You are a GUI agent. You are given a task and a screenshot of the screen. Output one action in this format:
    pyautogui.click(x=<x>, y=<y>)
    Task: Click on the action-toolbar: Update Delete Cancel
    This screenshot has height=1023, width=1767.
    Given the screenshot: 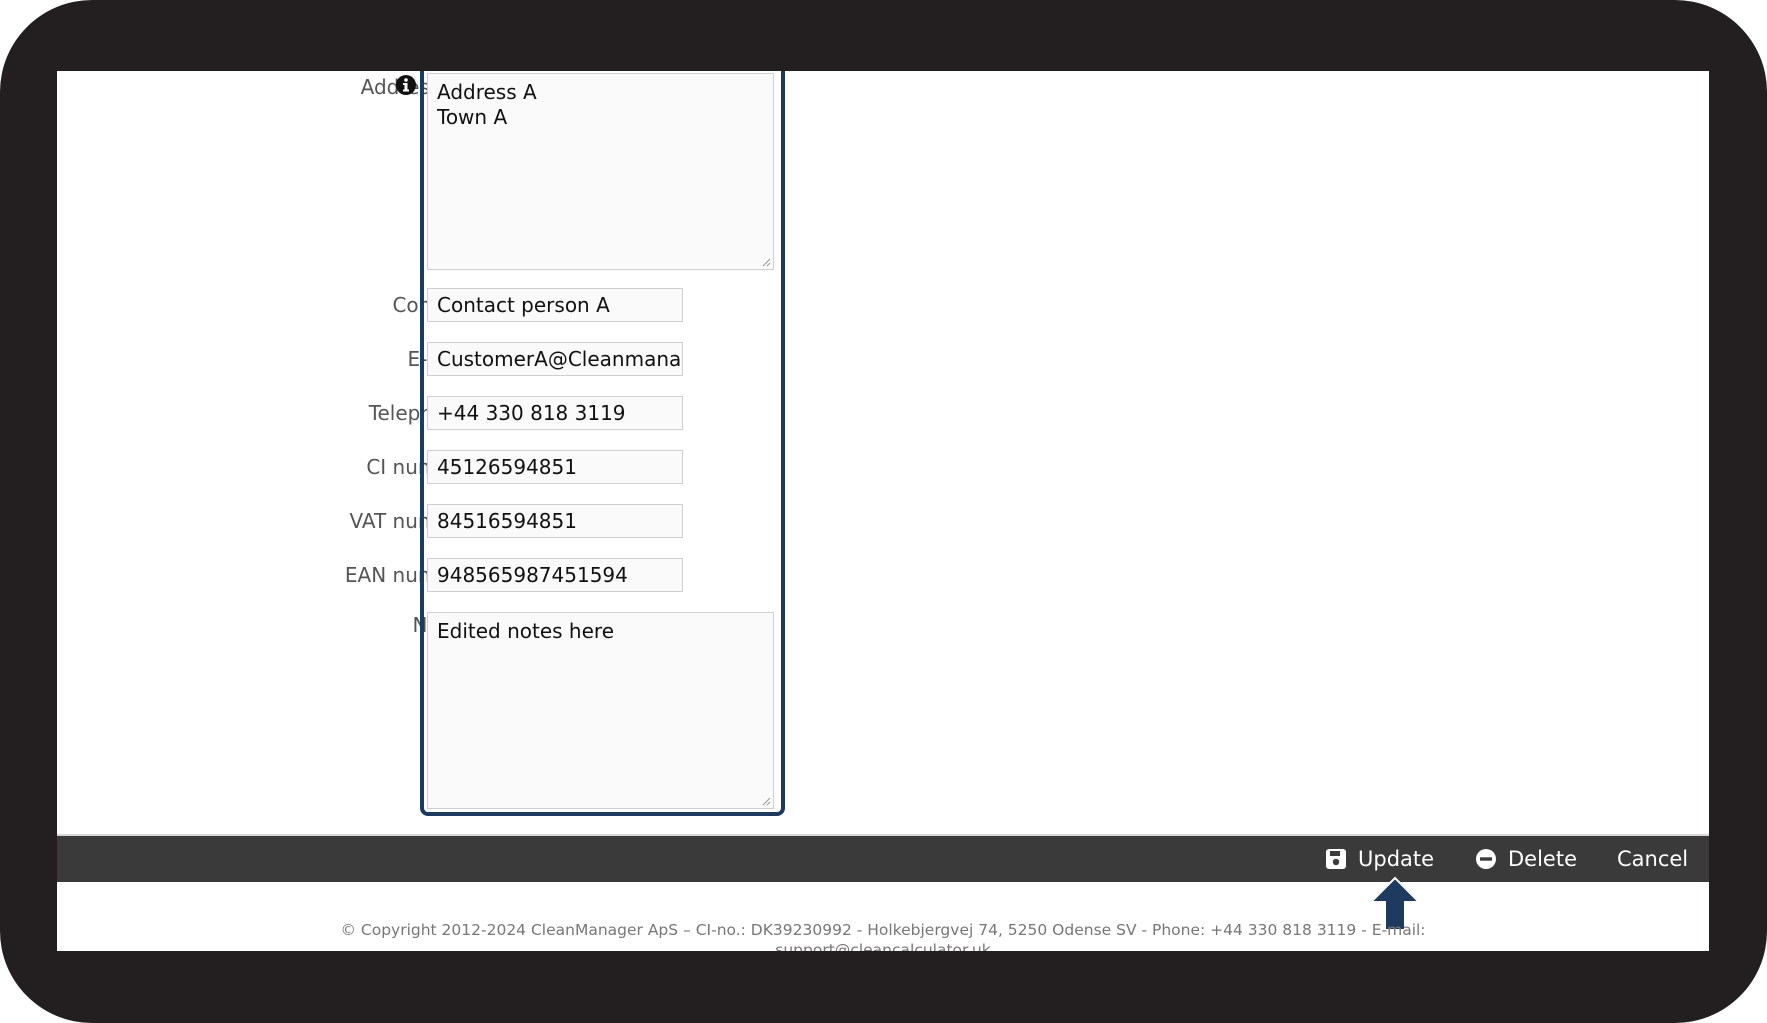 What is the action you would take?
    pyautogui.click(x=883, y=858)
    